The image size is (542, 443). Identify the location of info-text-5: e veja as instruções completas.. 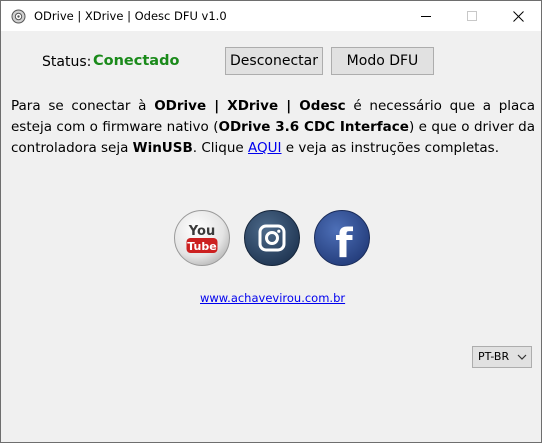
(390, 148).